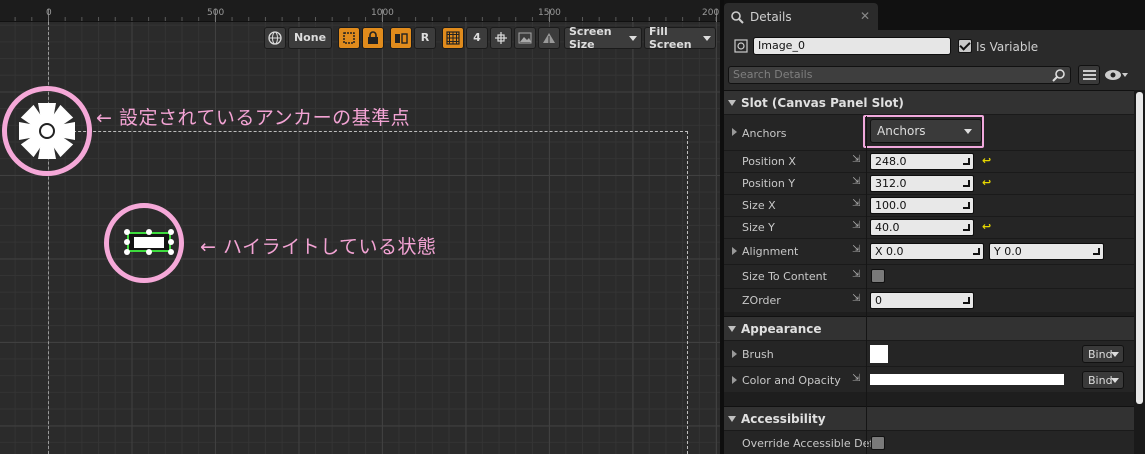  Describe the element at coordinates (670, 37) in the screenshot. I see `fill-screen-label: Fill Screen` at that location.